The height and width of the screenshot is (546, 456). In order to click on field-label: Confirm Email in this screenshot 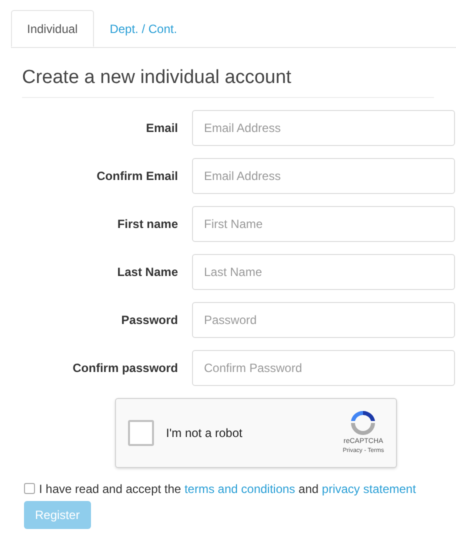, I will do `click(137, 176)`.